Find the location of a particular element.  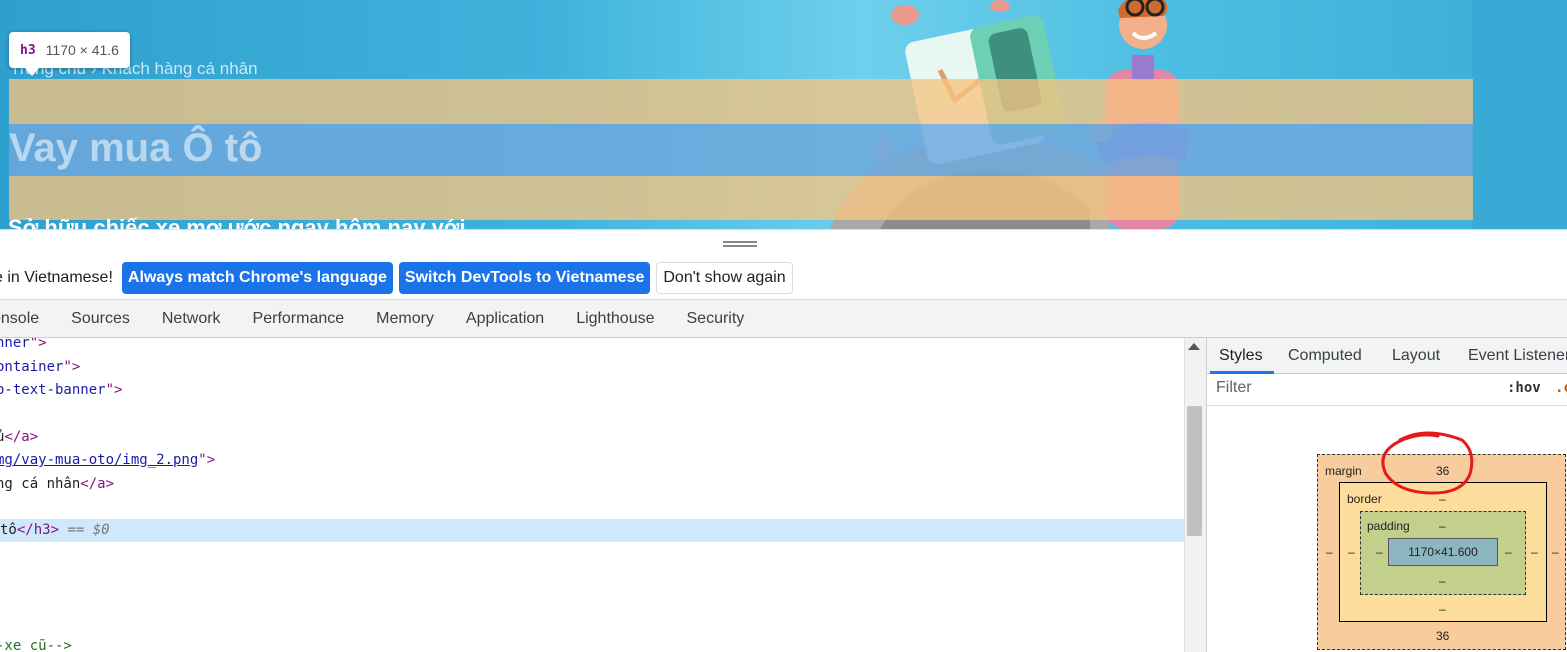

margin-label: margin is located at coordinates (1343, 471).